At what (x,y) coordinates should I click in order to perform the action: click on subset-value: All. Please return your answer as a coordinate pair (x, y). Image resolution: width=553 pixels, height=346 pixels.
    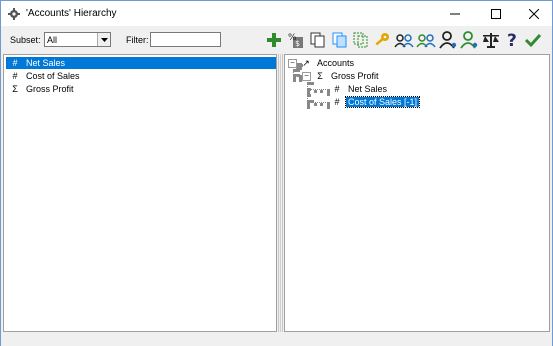
    Looking at the image, I should click on (52, 39).